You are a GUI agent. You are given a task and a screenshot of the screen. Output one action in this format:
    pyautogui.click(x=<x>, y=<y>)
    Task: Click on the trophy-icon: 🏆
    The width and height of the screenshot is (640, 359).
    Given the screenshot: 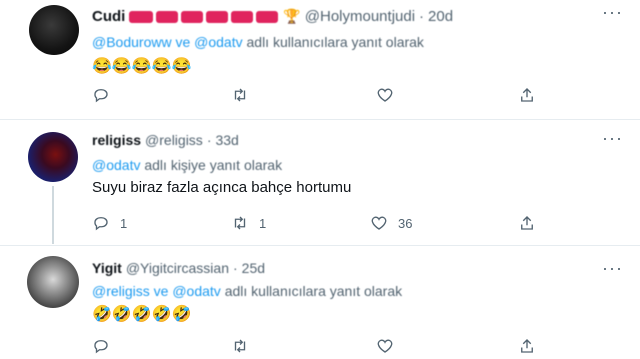 What is the action you would take?
    pyautogui.click(x=292, y=16)
    